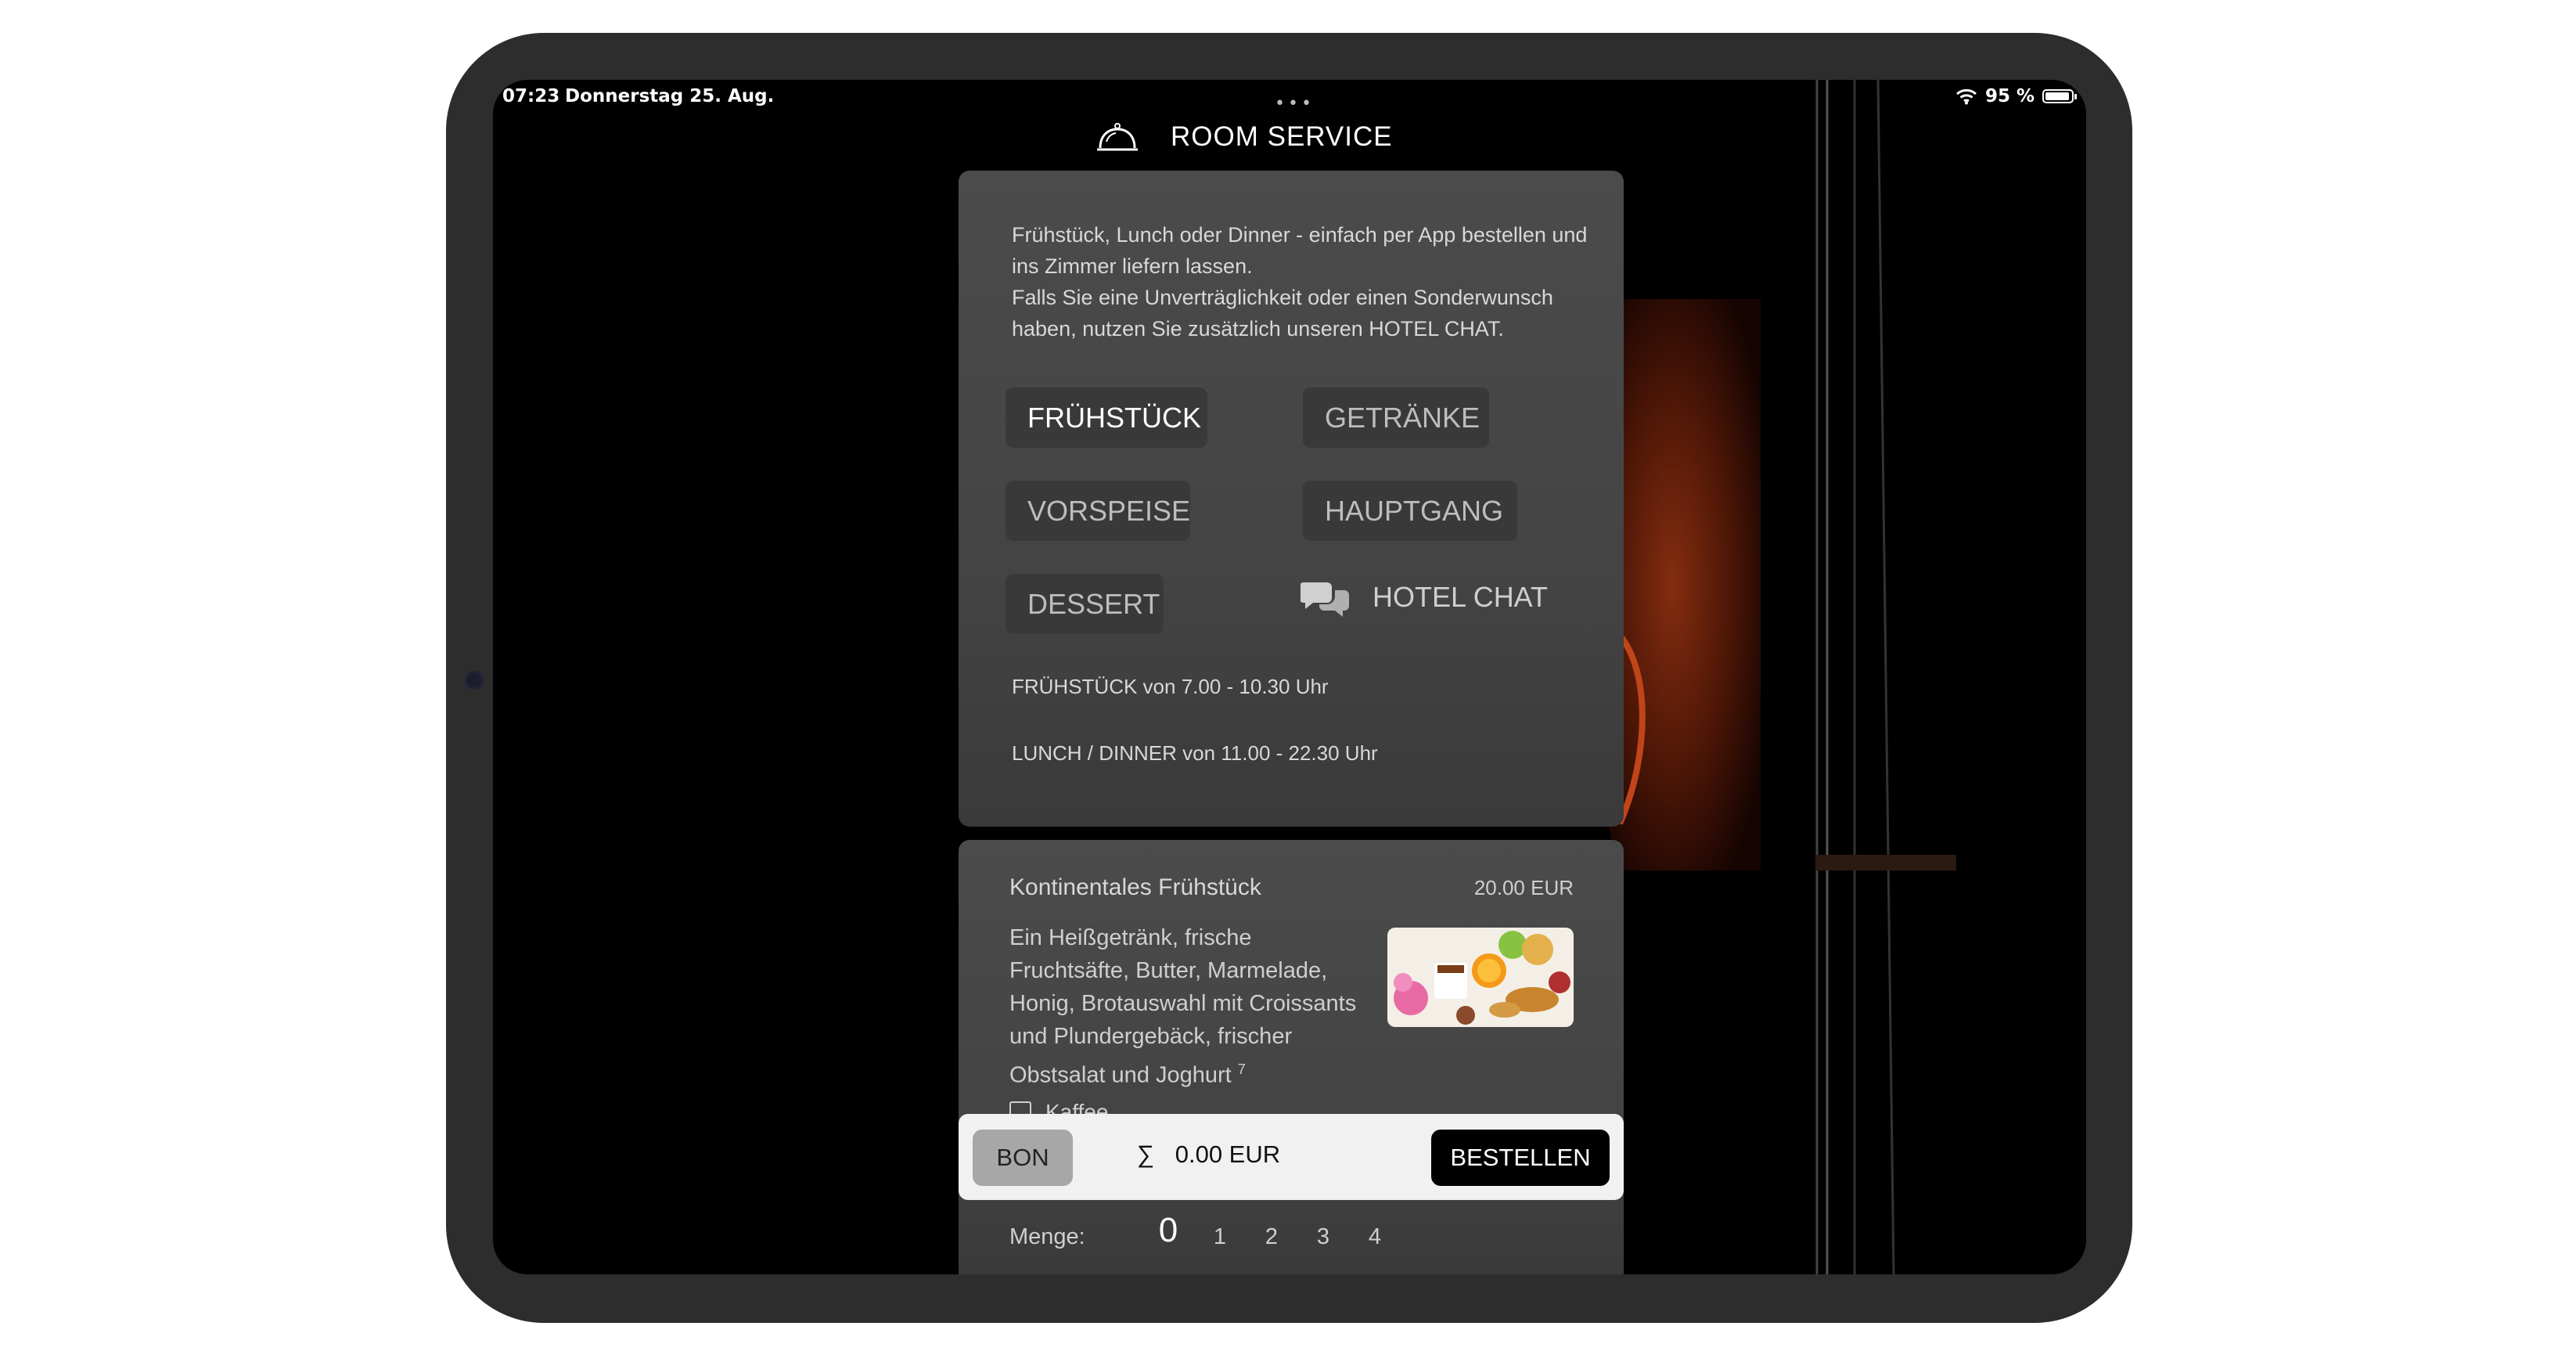  I want to click on category-fruehstueck: FRÜHSTÜCK, so click(1107, 417).